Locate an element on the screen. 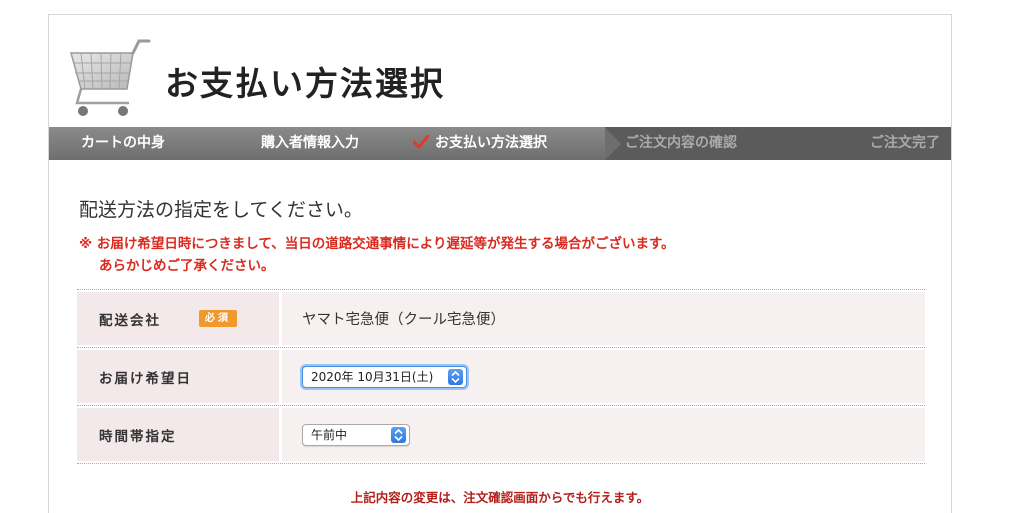  row-delivery-company: 配送会社 必須 ヤマト宅急便（クール宅急便） is located at coordinates (501, 319).